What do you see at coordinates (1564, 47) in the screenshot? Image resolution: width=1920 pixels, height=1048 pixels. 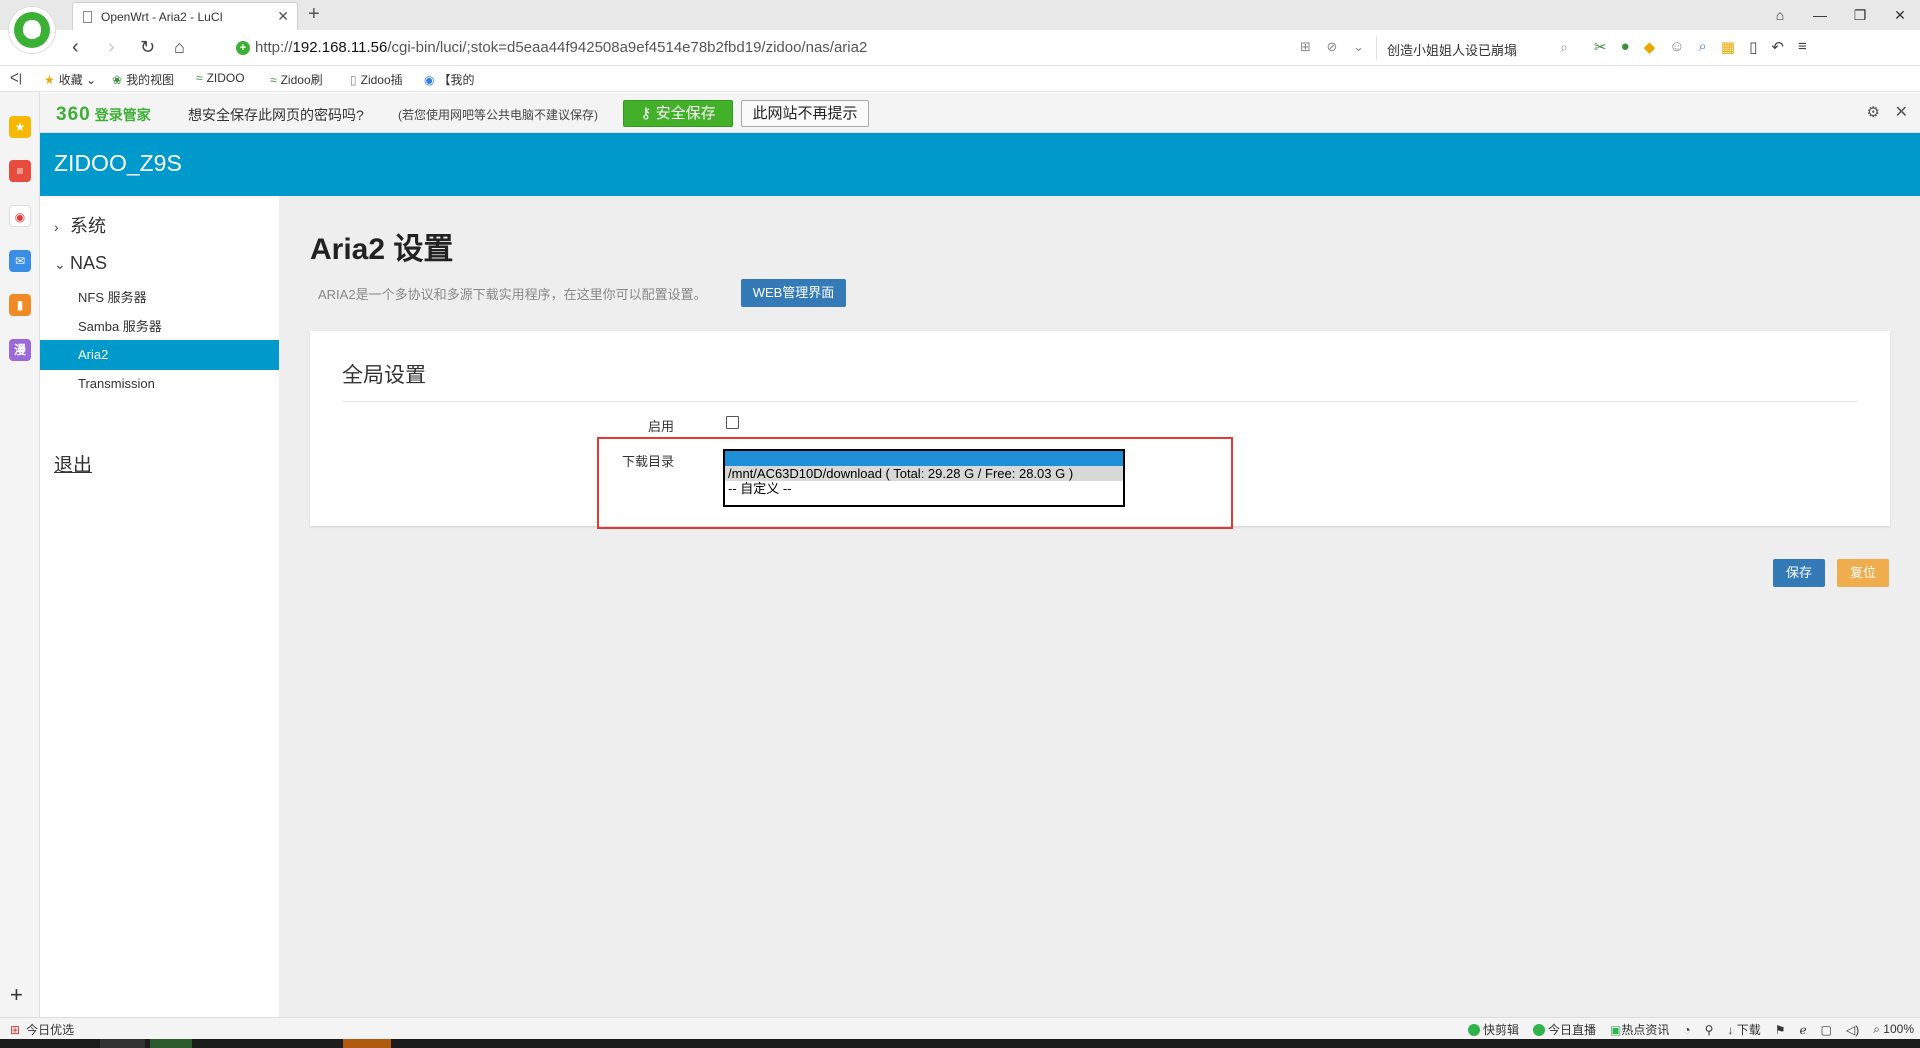 I see `search-icon: ⌕` at bounding box center [1564, 47].